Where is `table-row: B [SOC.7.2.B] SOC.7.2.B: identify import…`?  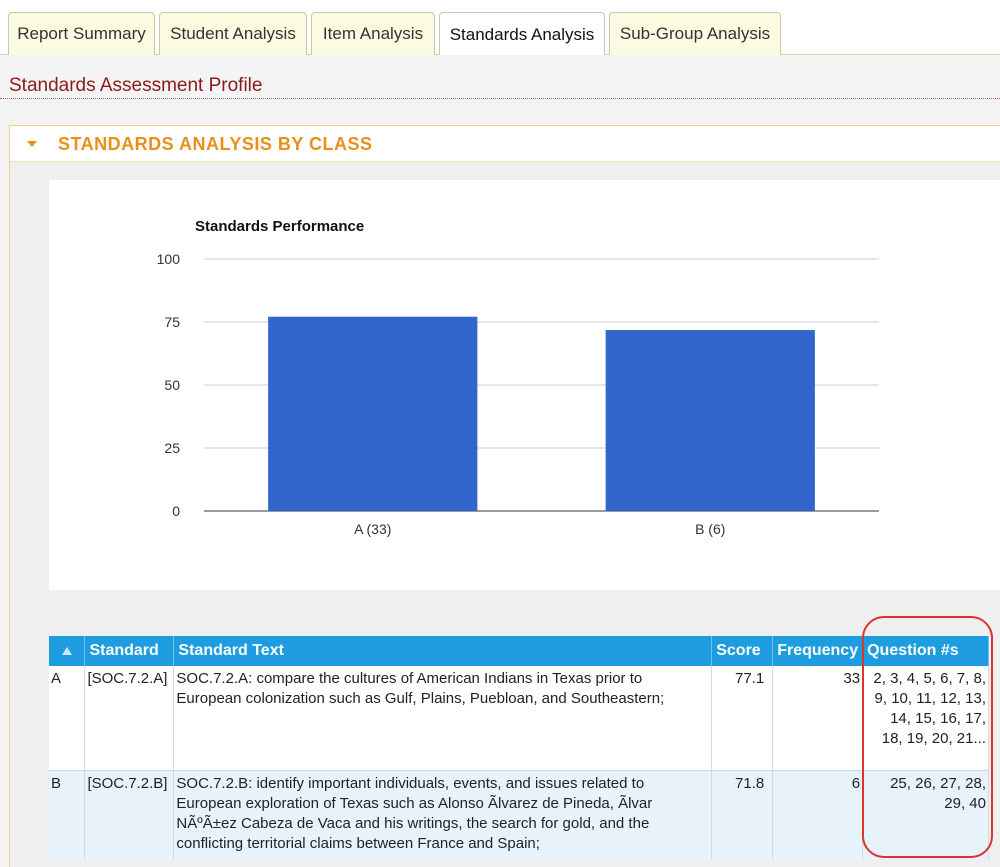
table-row: B [SOC.7.2.B] SOC.7.2.B: identify import… is located at coordinates (519, 814).